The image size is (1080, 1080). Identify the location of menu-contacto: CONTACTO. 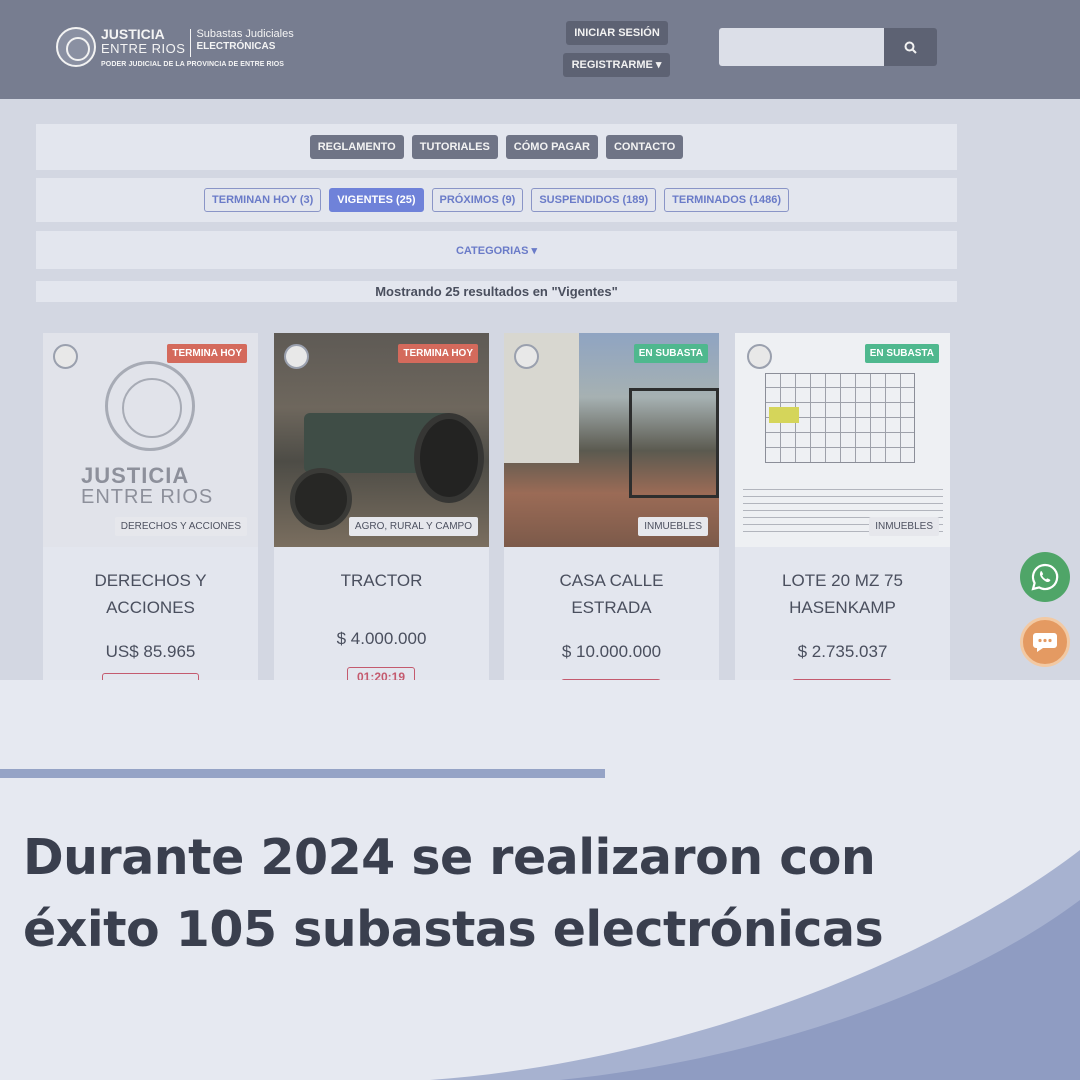
(644, 147).